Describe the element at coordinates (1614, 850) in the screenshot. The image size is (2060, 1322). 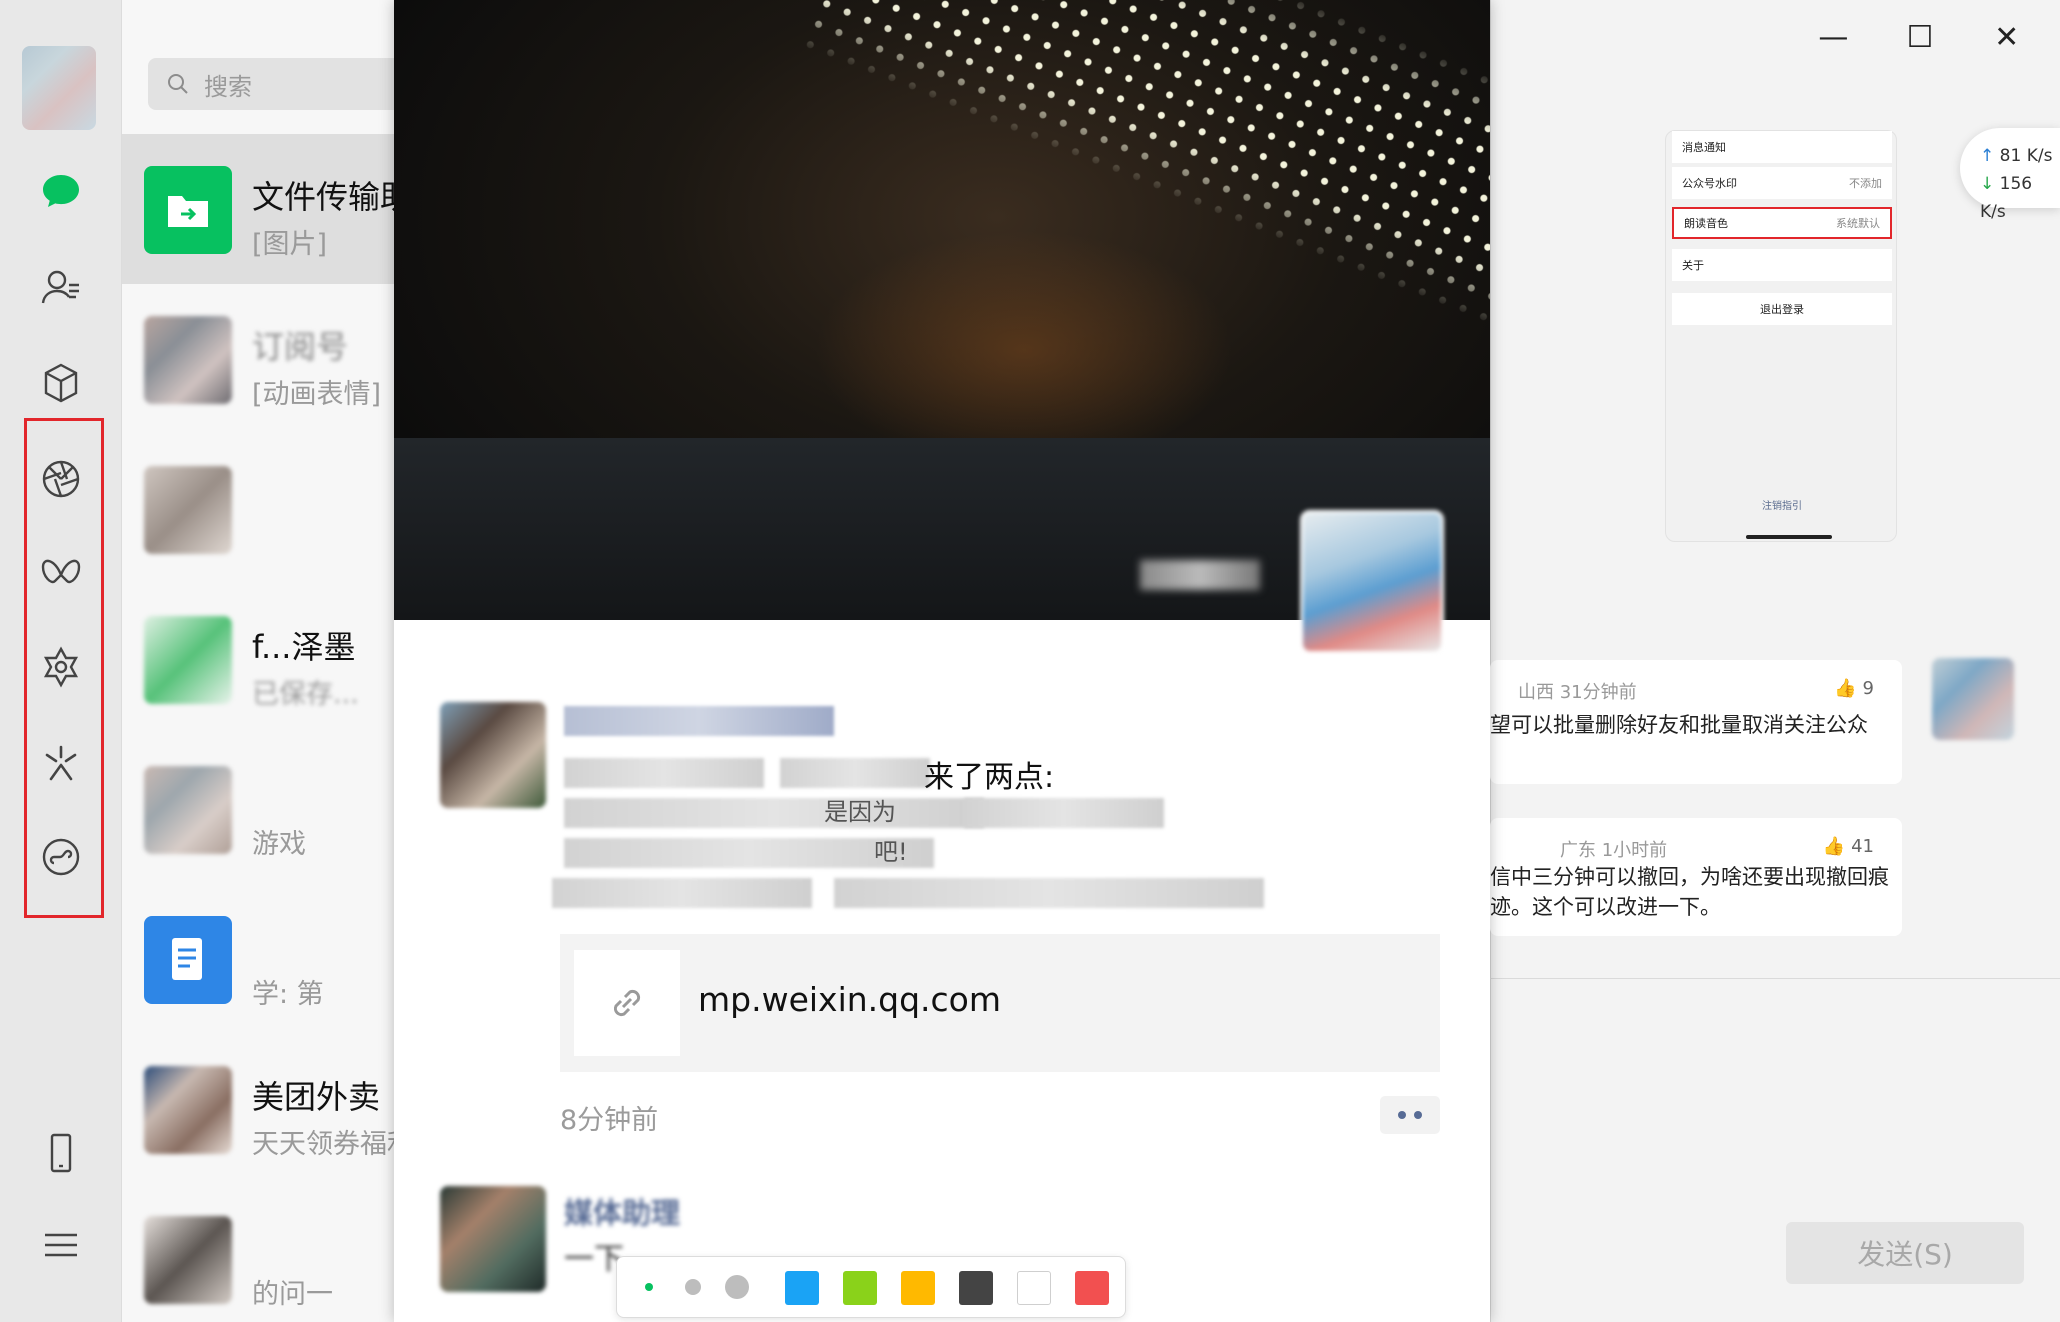
I see `comment-meta: 广东 1小时前` at that location.